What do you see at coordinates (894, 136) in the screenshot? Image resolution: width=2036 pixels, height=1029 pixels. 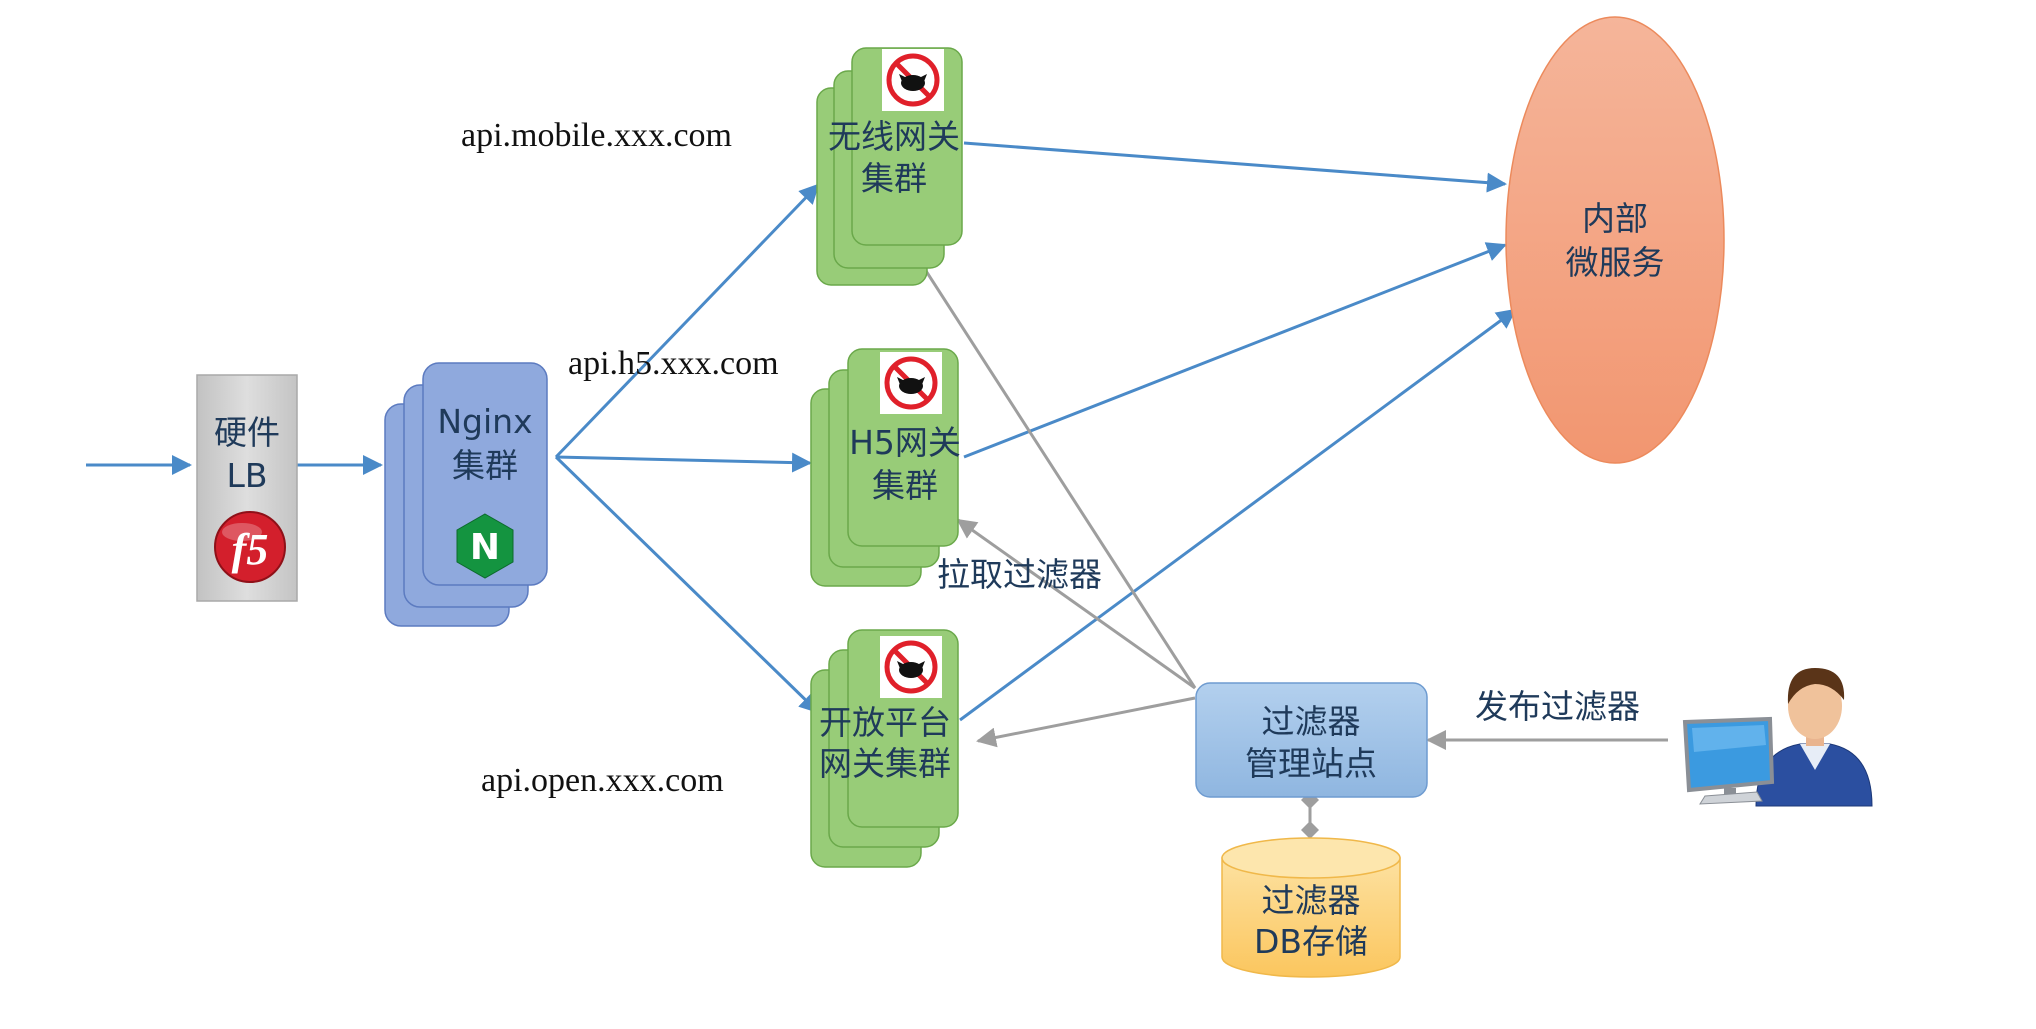 I see `wireless-label-line1: 无线网关` at bounding box center [894, 136].